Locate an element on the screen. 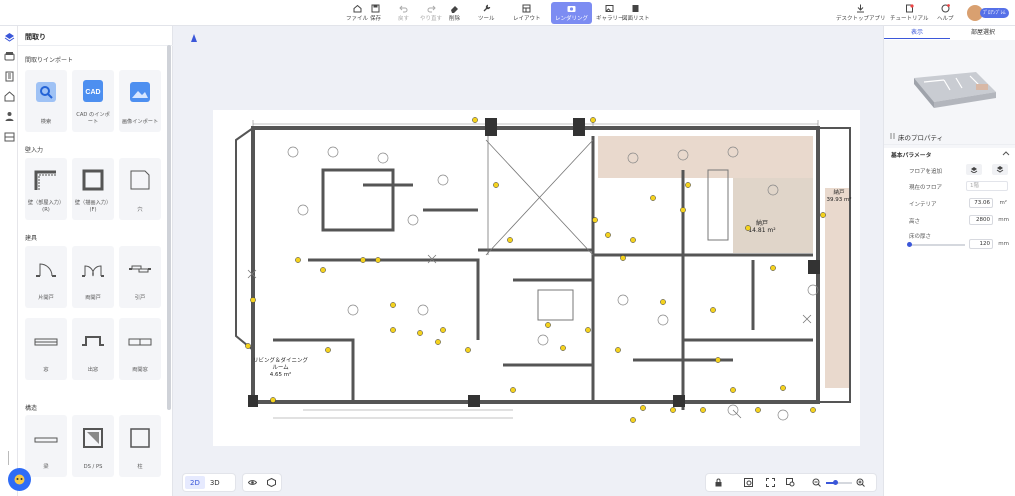 Image resolution: width=1015 pixels, height=496 pixels. eye-icon is located at coordinates (252, 482).